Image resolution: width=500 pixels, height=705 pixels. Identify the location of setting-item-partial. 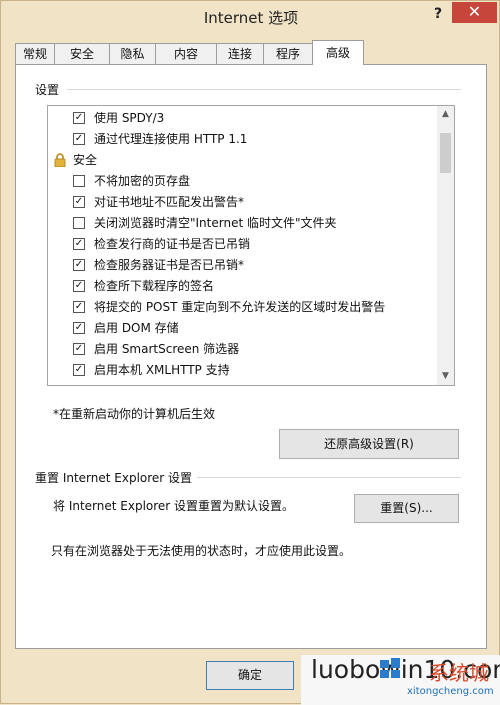
(241, 383).